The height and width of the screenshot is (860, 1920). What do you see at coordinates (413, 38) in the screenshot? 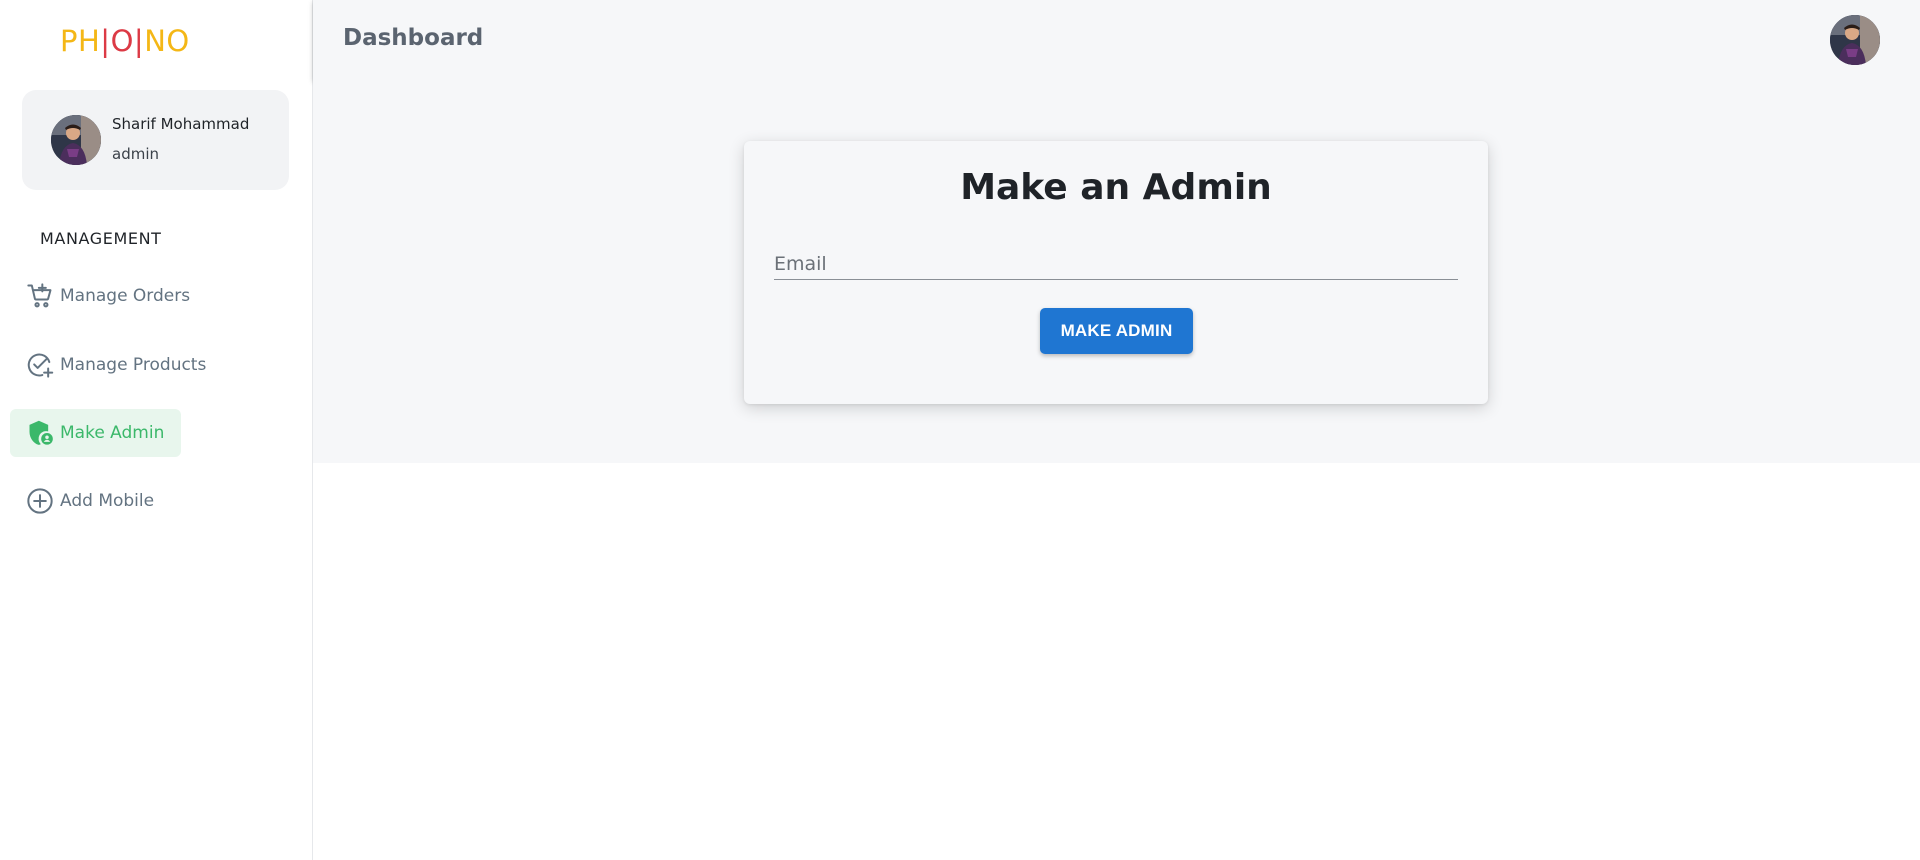
I see `page-title: Dashboard` at bounding box center [413, 38].